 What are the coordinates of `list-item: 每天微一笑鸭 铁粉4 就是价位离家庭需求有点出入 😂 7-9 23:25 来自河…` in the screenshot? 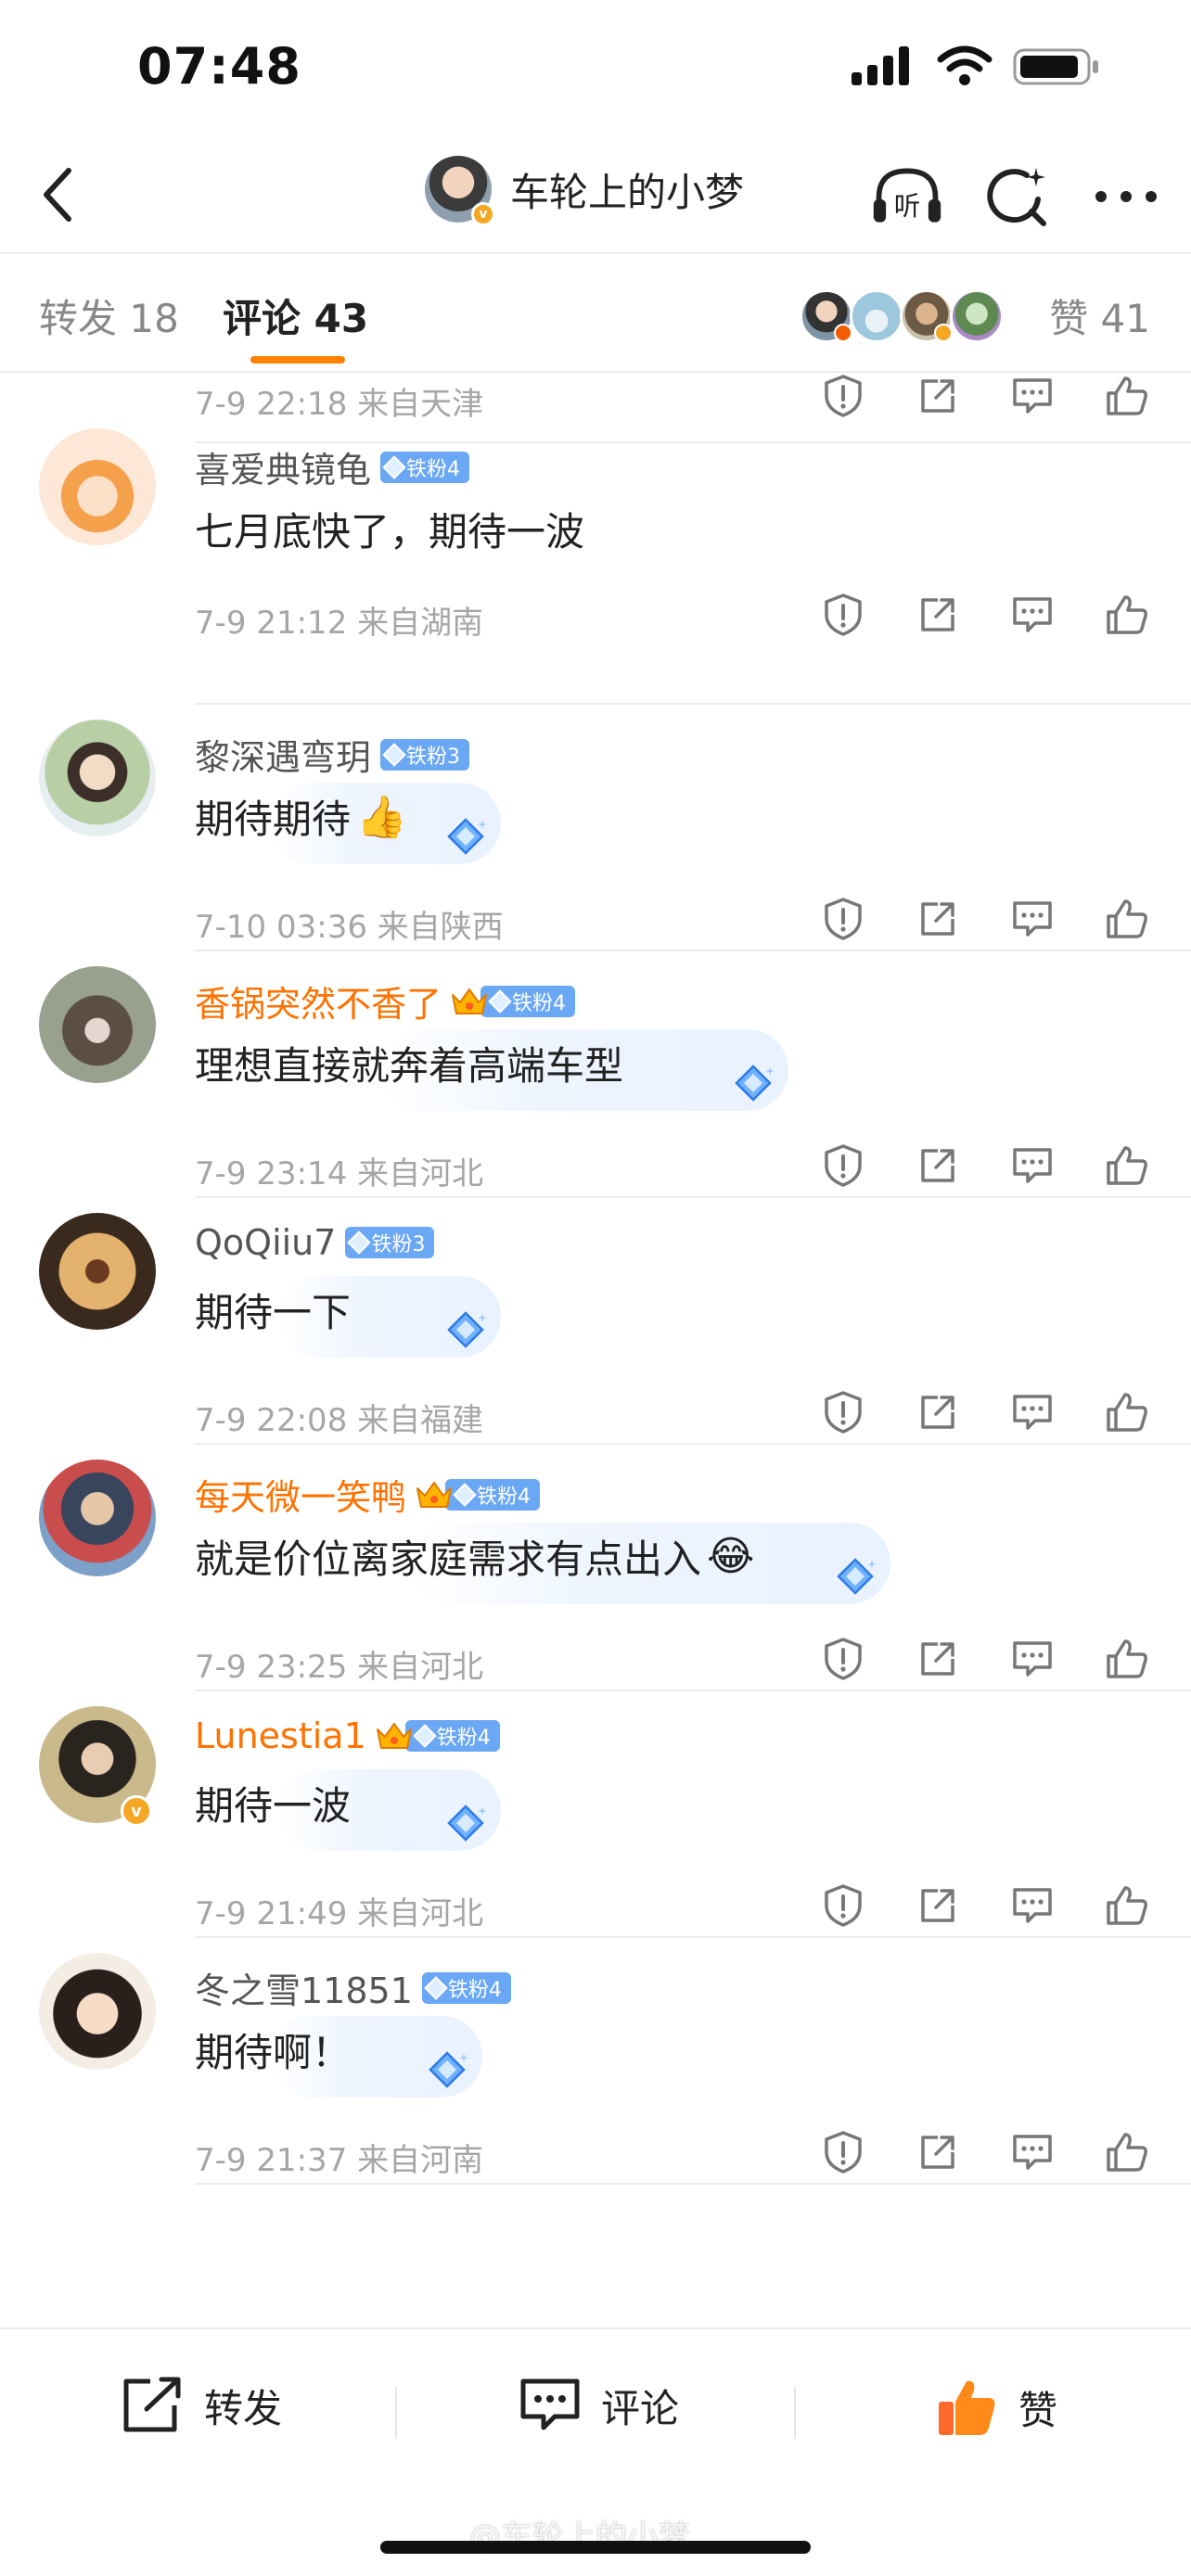 It's located at (595, 1568).